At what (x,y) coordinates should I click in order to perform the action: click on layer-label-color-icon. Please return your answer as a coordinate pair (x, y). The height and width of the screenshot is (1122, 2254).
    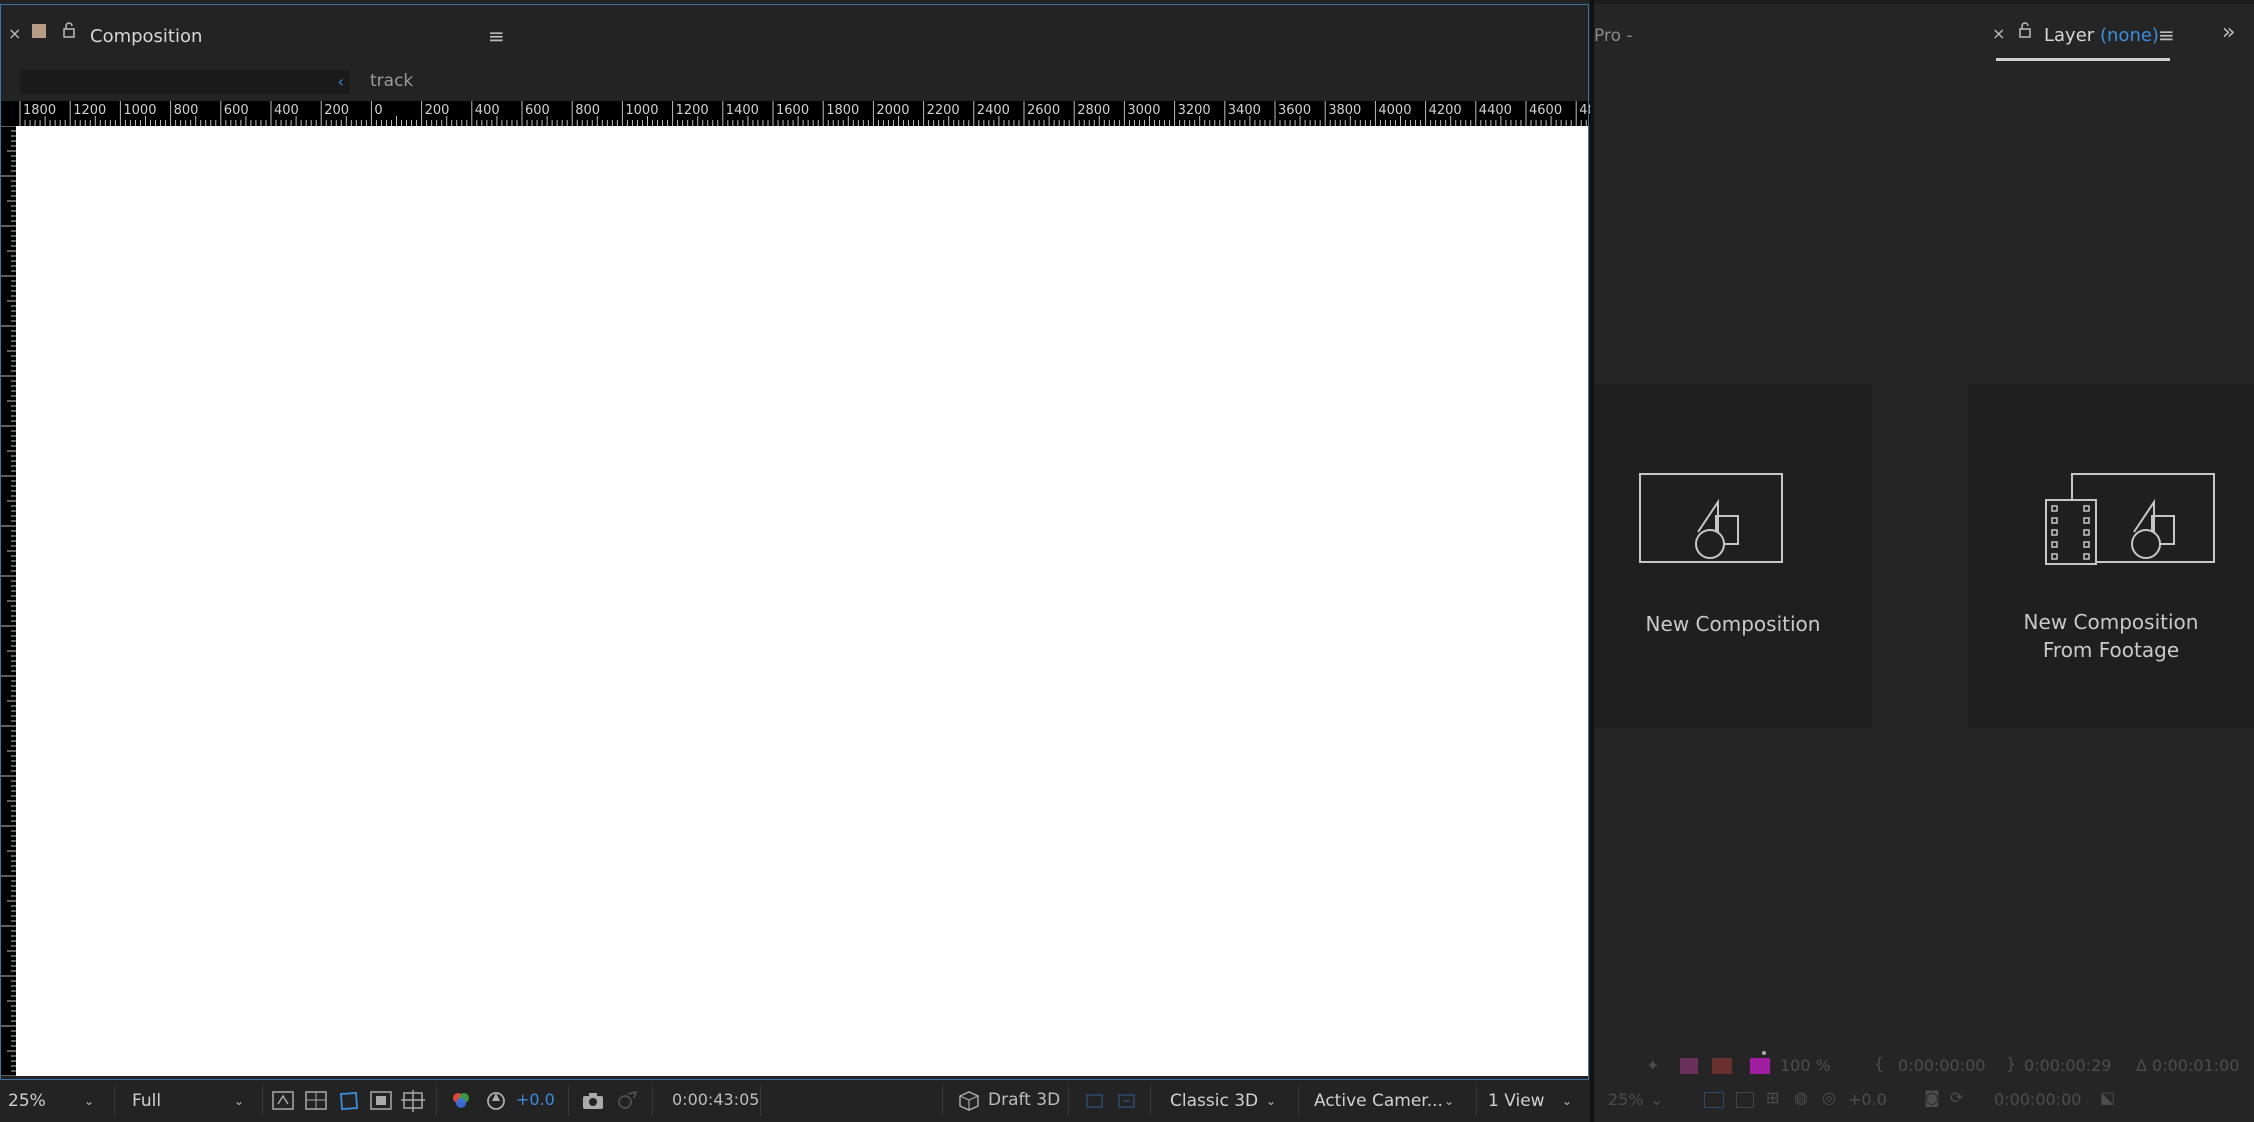
    Looking at the image, I should click on (1760, 1066).